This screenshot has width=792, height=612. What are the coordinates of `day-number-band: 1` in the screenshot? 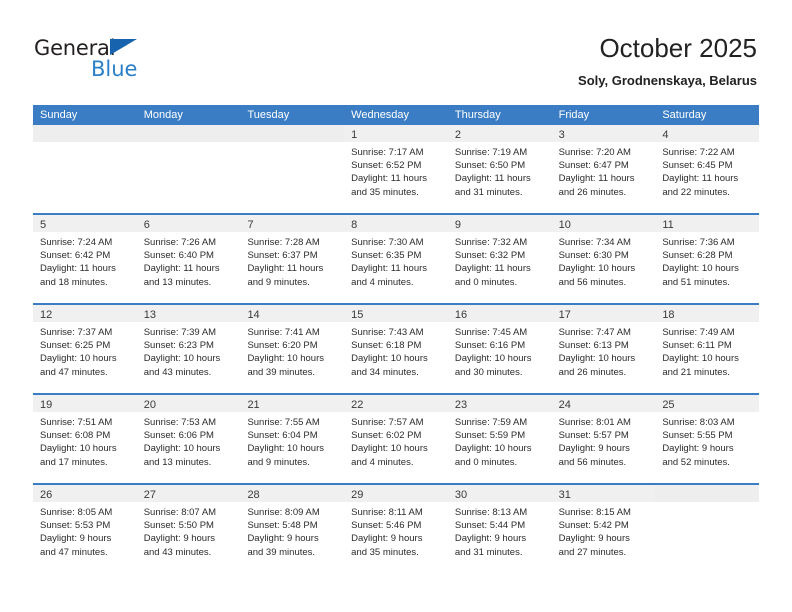 It's located at (396, 133).